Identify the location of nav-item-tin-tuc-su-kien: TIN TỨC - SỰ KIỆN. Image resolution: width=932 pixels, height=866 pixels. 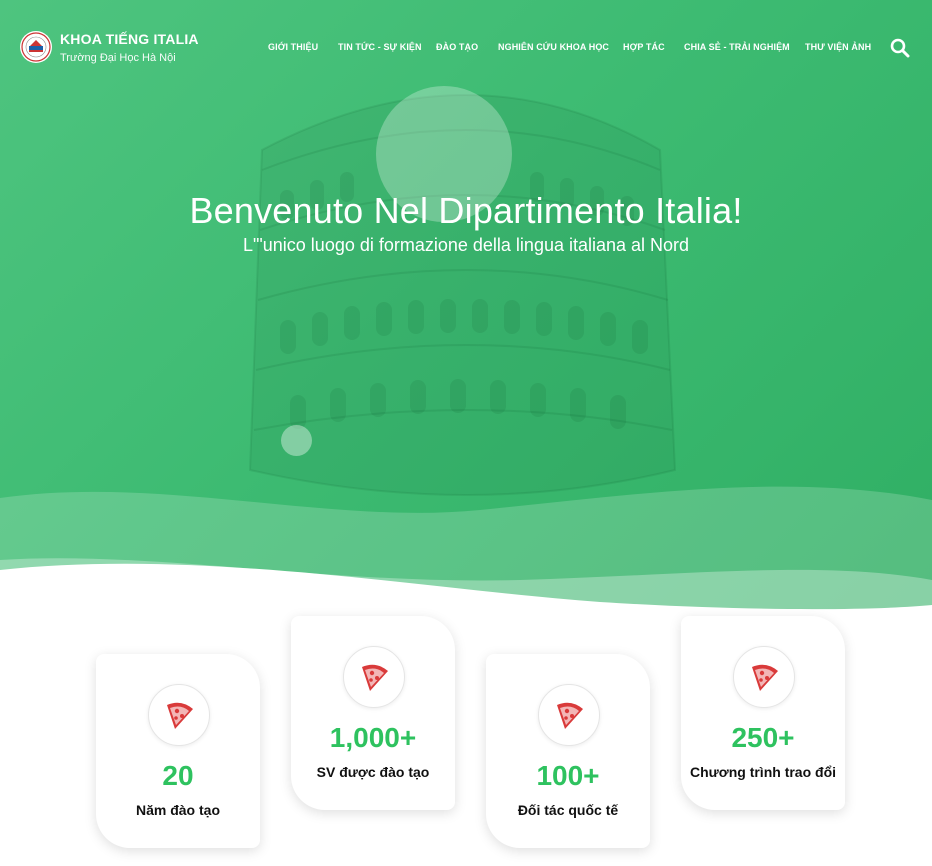
(380, 47).